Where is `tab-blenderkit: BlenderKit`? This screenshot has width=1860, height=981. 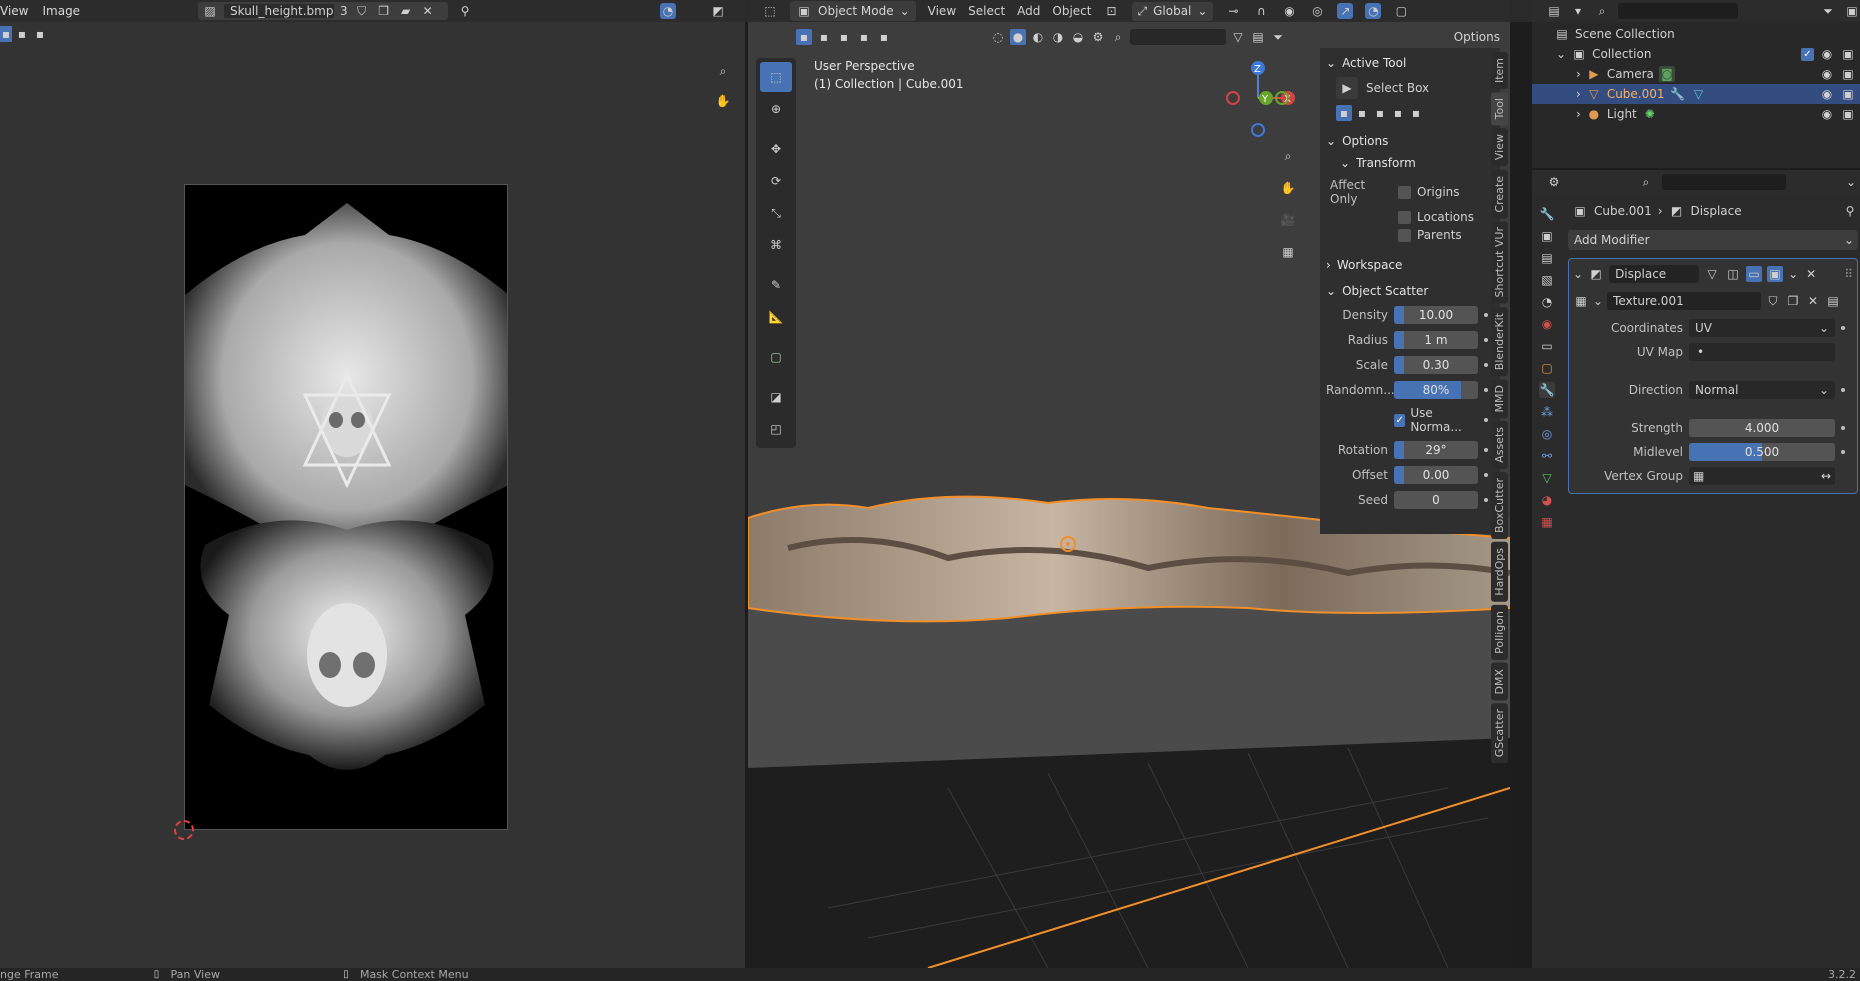 tab-blenderkit: BlenderKit is located at coordinates (1499, 341).